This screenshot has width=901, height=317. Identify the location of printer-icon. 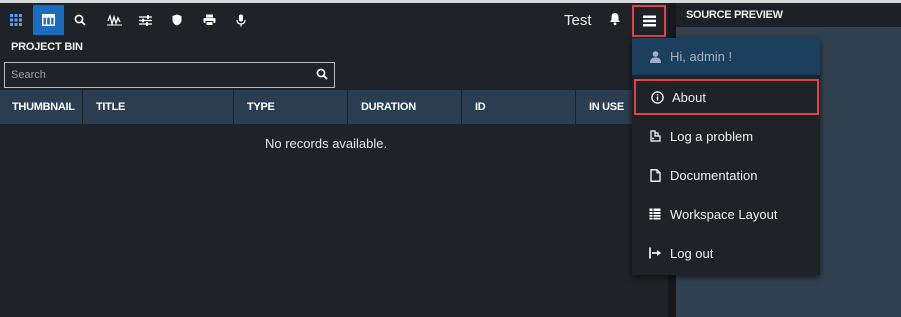
(209, 20).